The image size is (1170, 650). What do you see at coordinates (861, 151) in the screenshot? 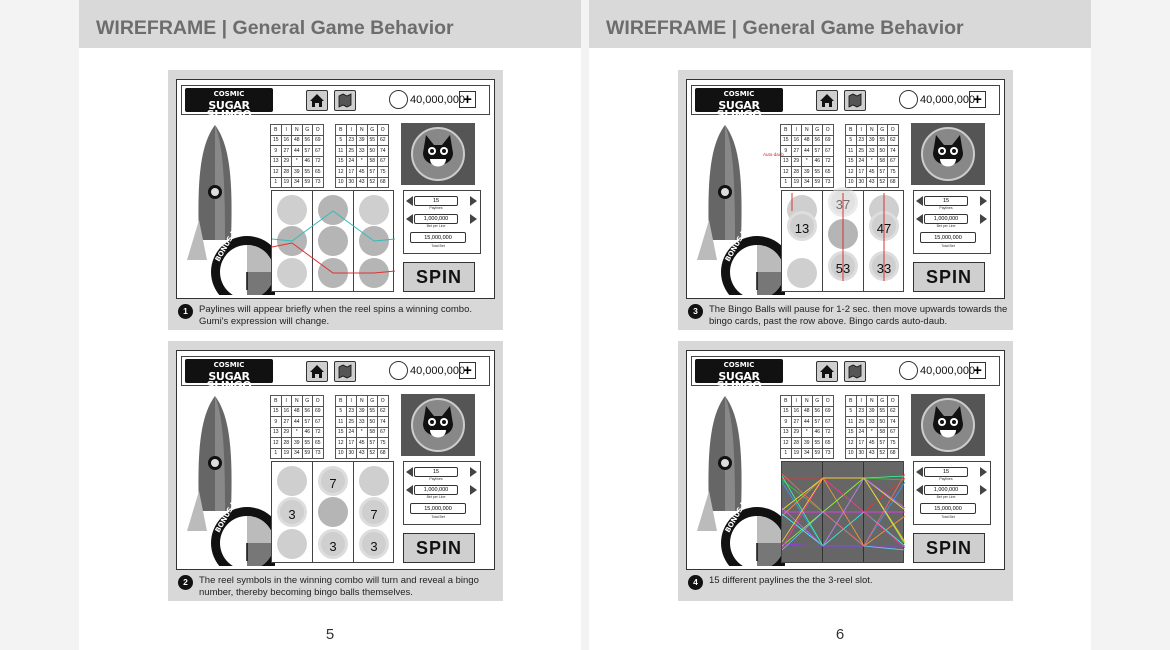
I see `bingo-cell: 25` at bounding box center [861, 151].